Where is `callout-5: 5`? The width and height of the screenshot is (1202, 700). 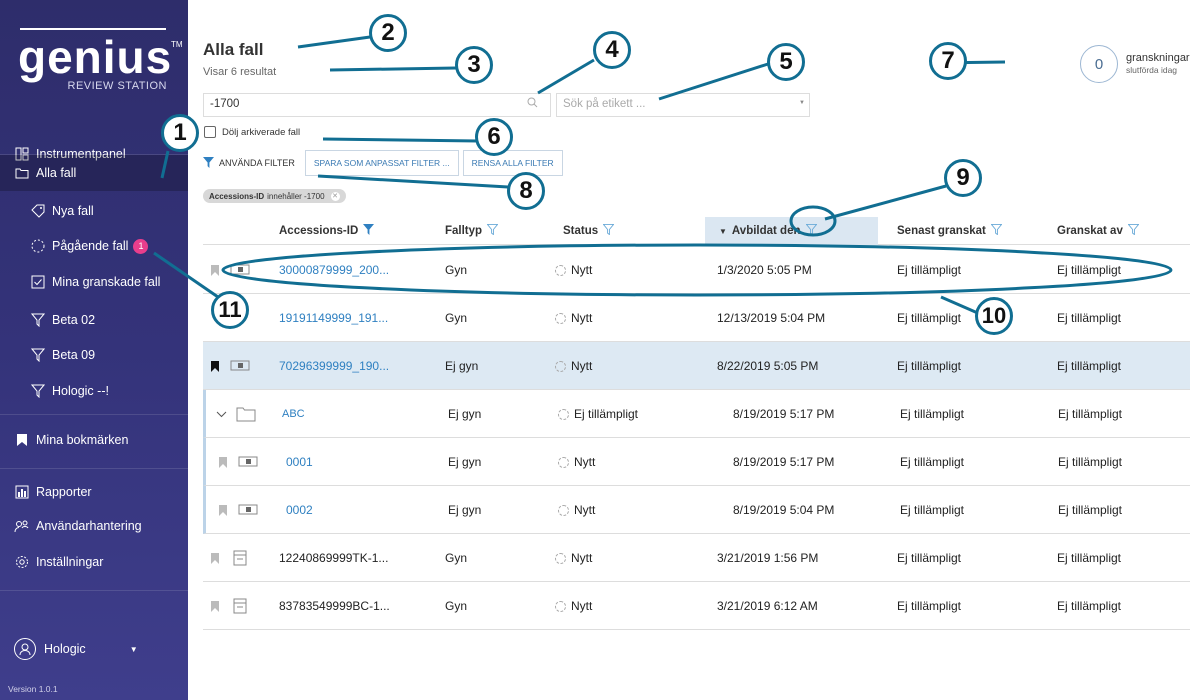 callout-5: 5 is located at coordinates (786, 62).